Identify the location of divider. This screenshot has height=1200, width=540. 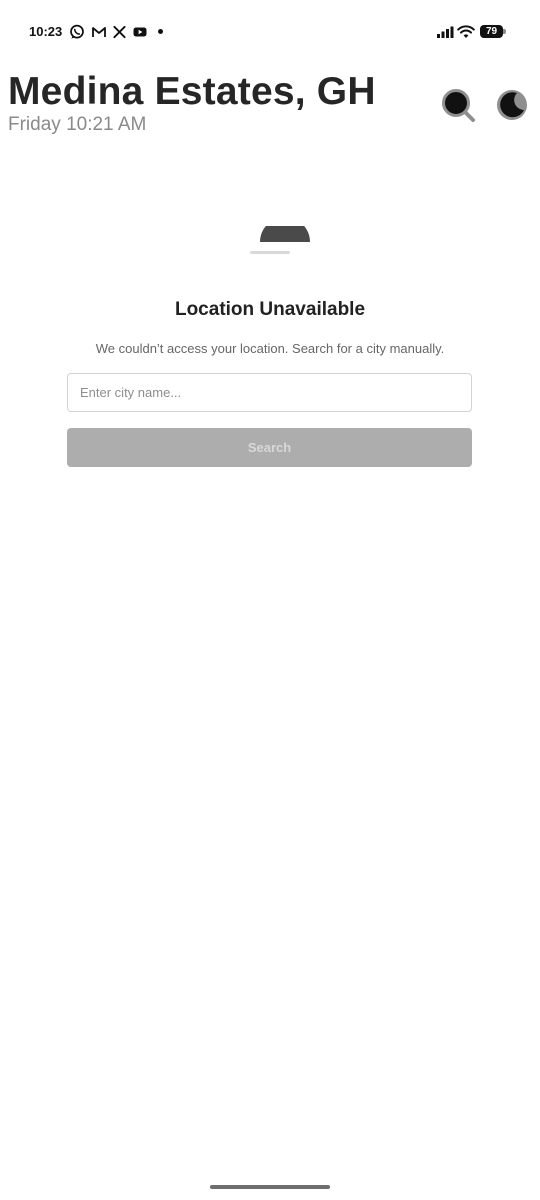
(270, 252).